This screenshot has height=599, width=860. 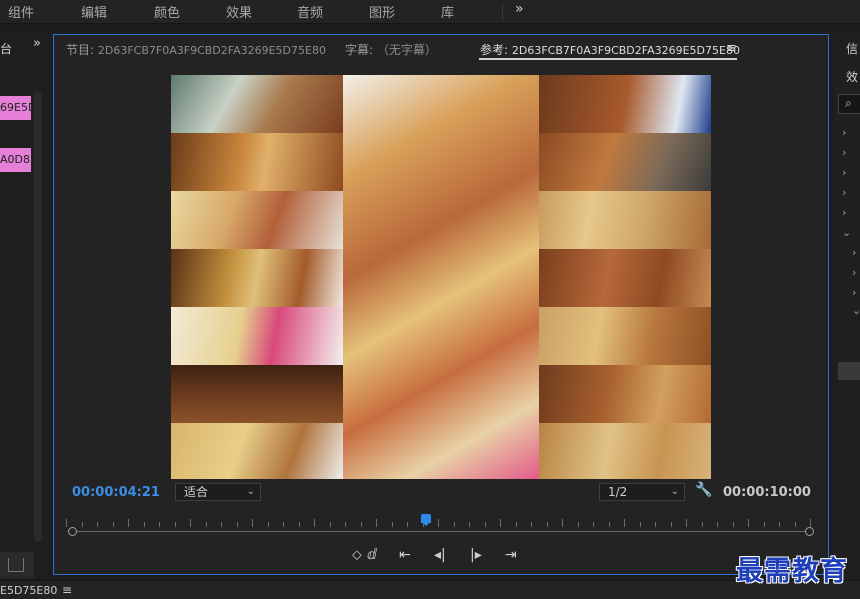 What do you see at coordinates (847, 304) in the screenshot?
I see `effects-panel: 信 效 ⌕ › › › › › ⌄ › › › ⌄` at bounding box center [847, 304].